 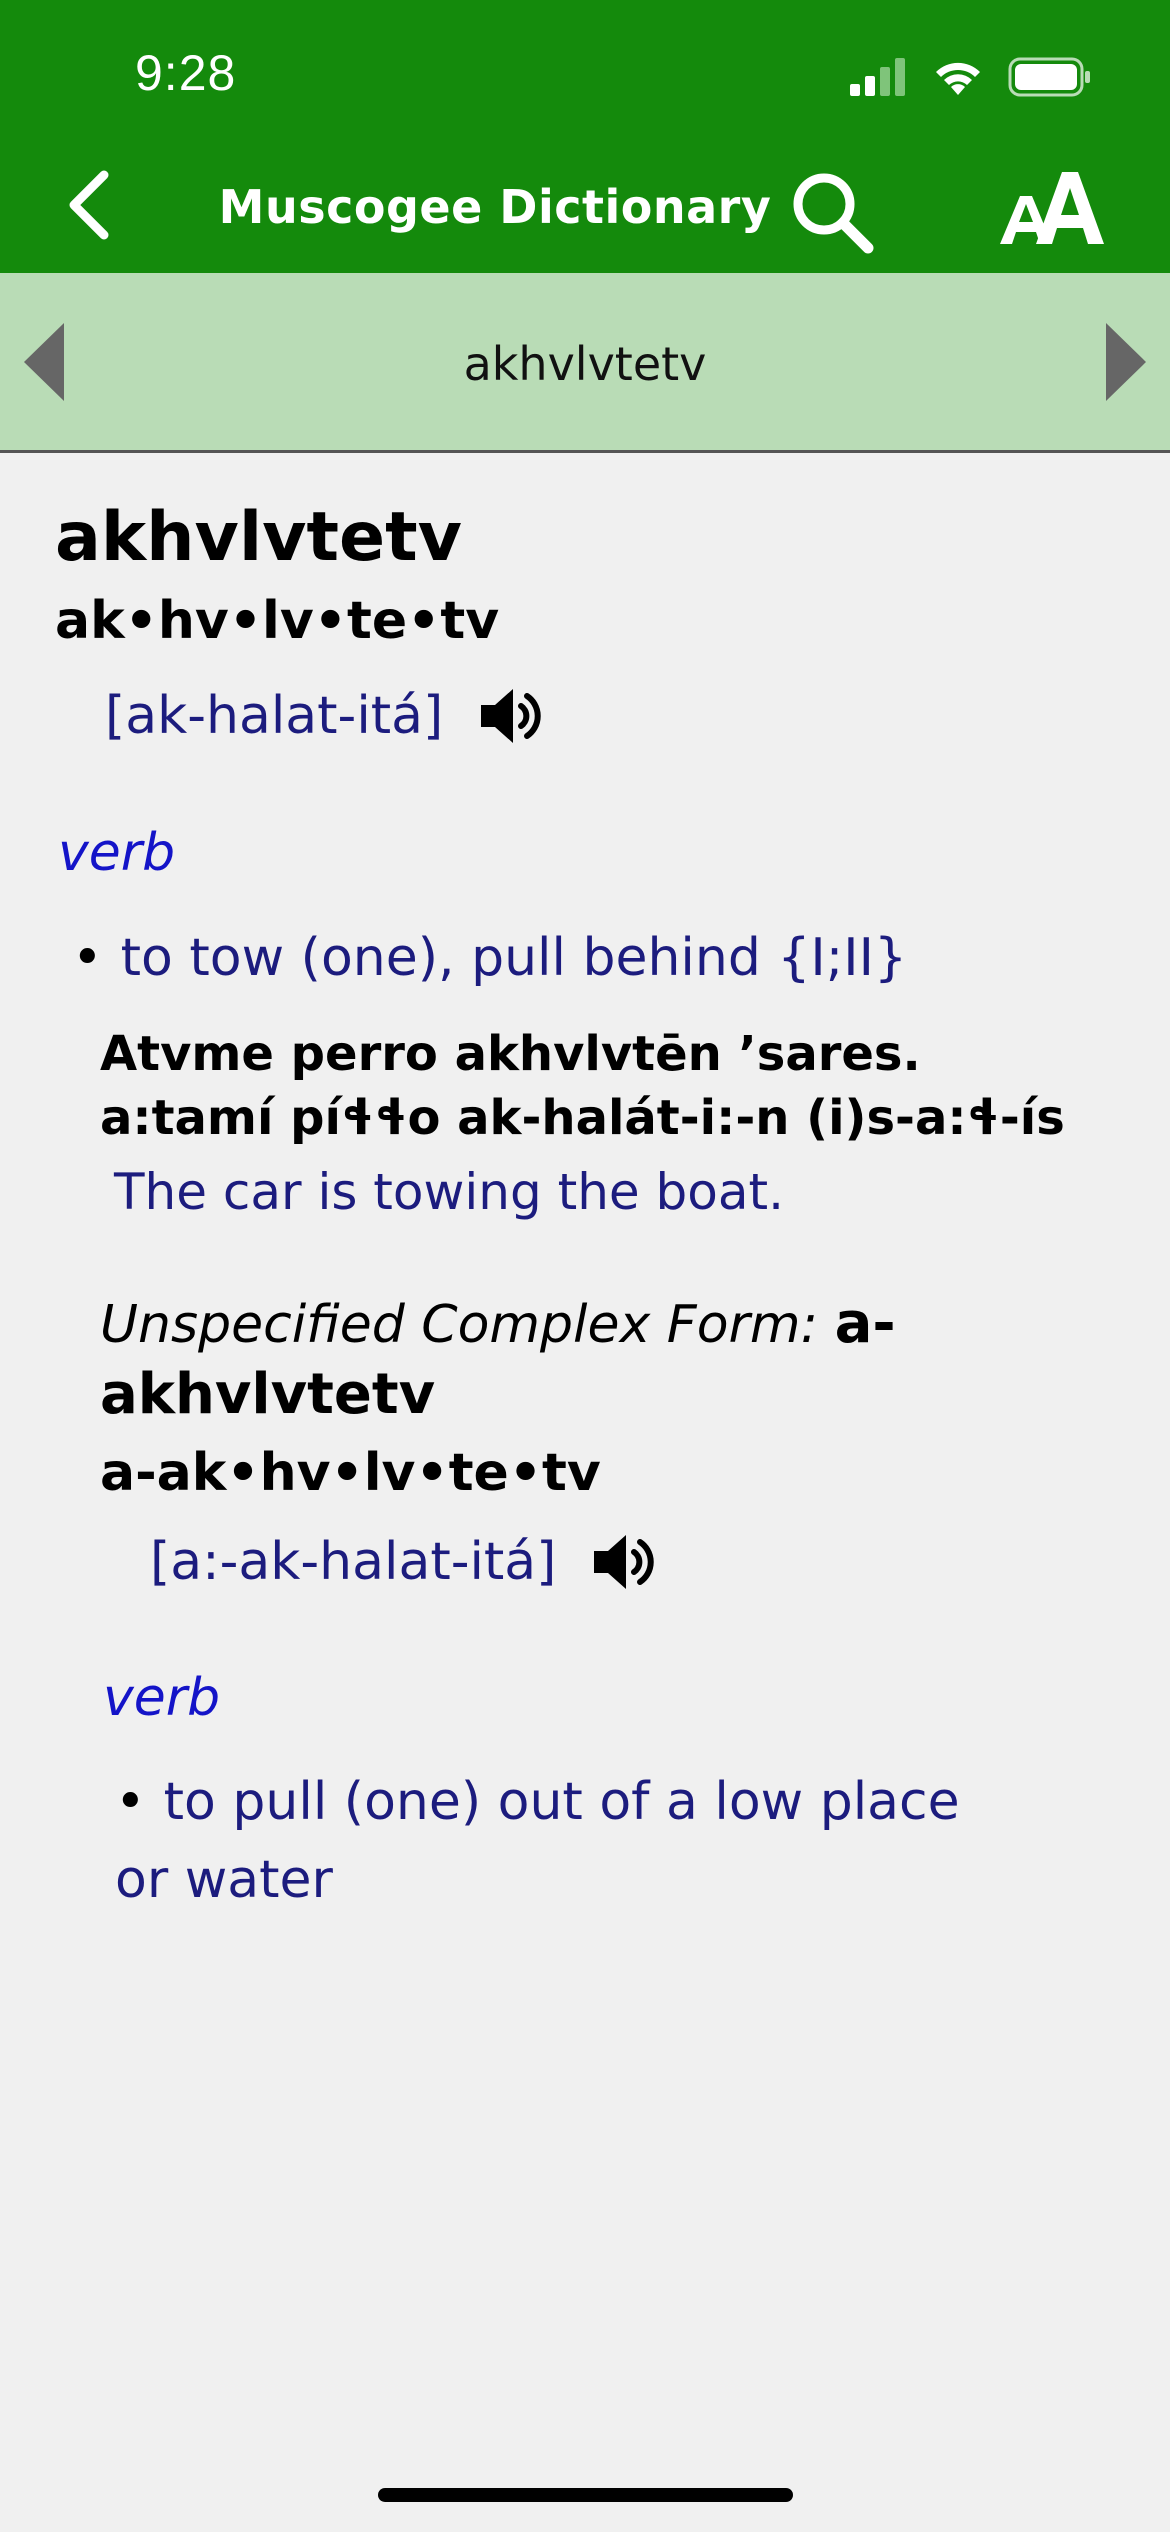 I want to click on part-of-speech: verb, so click(x=117, y=853).